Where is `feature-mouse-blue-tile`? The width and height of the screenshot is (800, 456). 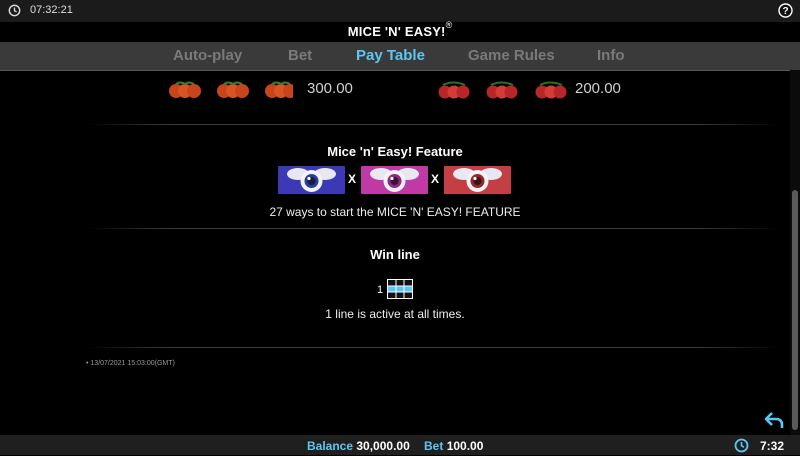
feature-mouse-blue-tile is located at coordinates (311, 180).